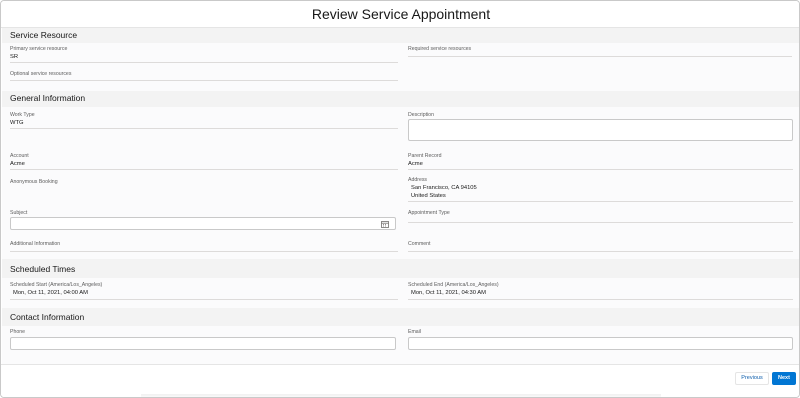 The image size is (800, 398). What do you see at coordinates (400, 317) in the screenshot?
I see `section-header-contact-information: Contact Information` at bounding box center [400, 317].